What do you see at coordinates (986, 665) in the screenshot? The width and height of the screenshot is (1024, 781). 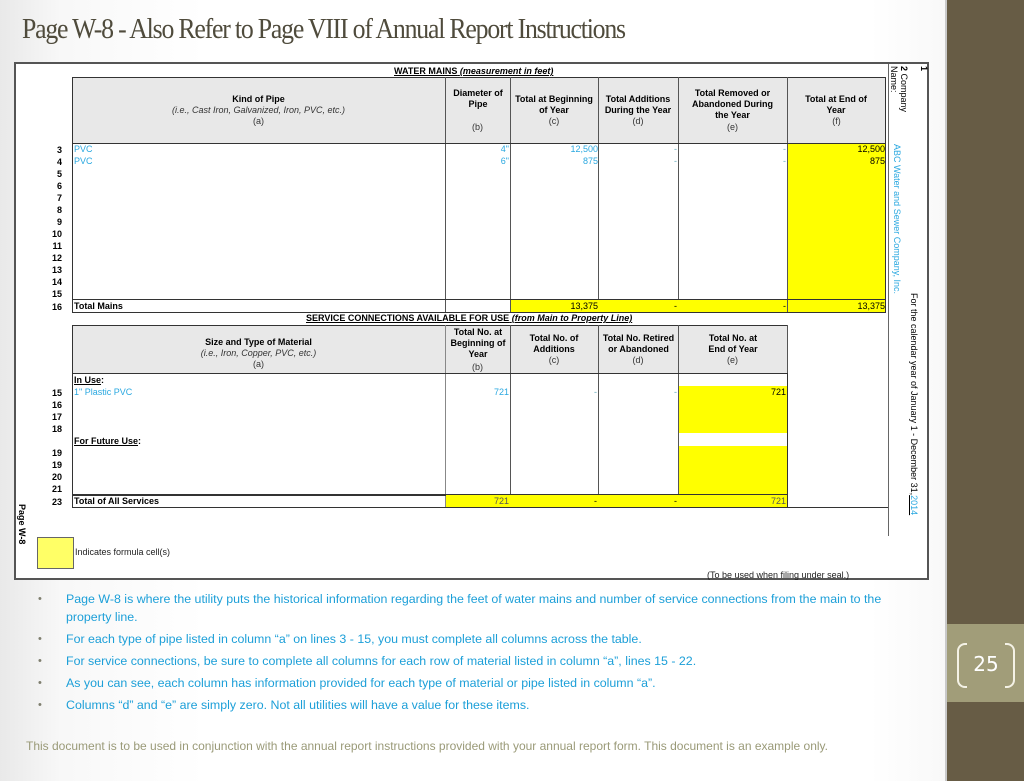 I see `page-number: 25` at bounding box center [986, 665].